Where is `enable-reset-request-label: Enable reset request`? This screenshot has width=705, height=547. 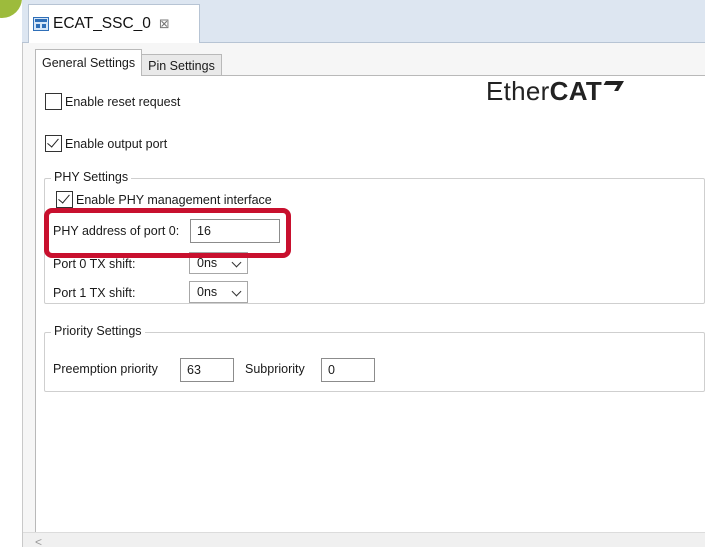 enable-reset-request-label: Enable reset request is located at coordinates (123, 101).